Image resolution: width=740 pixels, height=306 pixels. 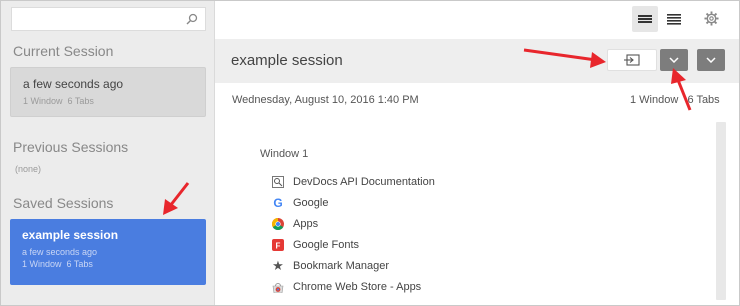 What do you see at coordinates (284, 154) in the screenshot?
I see `window-label: Window 1` at bounding box center [284, 154].